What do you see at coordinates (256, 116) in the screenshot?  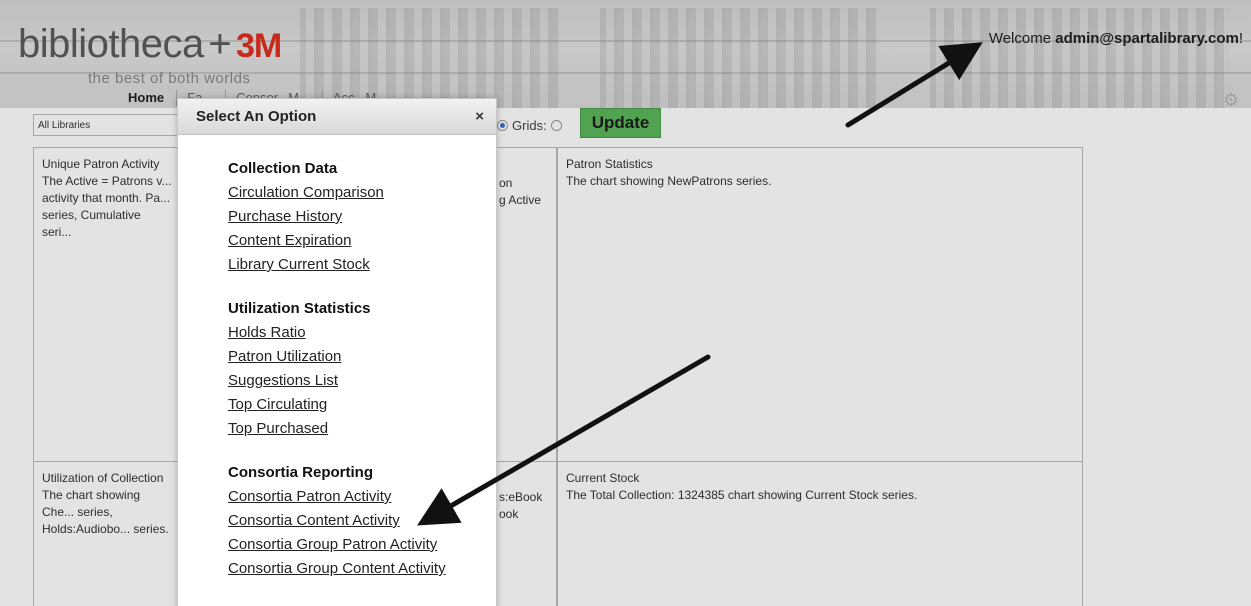 I see `dialog-title: Select An Option` at bounding box center [256, 116].